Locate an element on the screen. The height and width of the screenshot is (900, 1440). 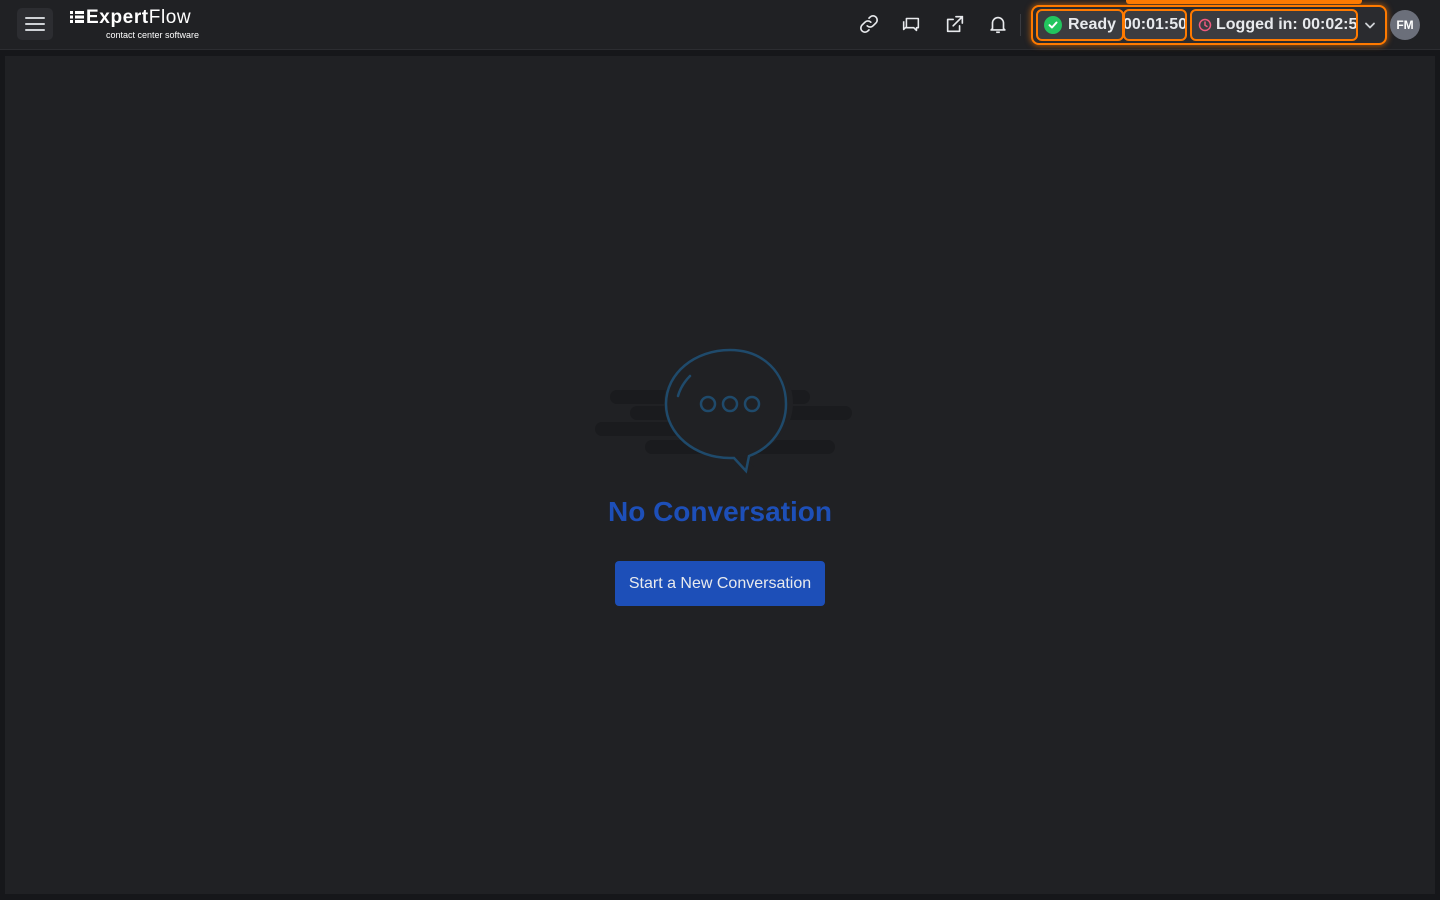
state-timer-value: 00:01:50 is located at coordinates (1155, 24).